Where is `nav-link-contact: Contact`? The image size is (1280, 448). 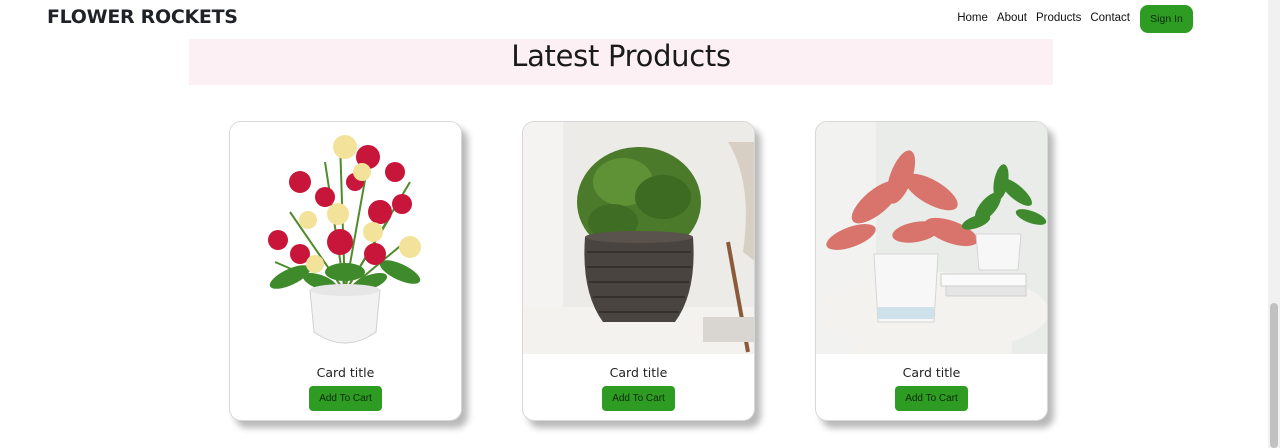 nav-link-contact: Contact is located at coordinates (1110, 18).